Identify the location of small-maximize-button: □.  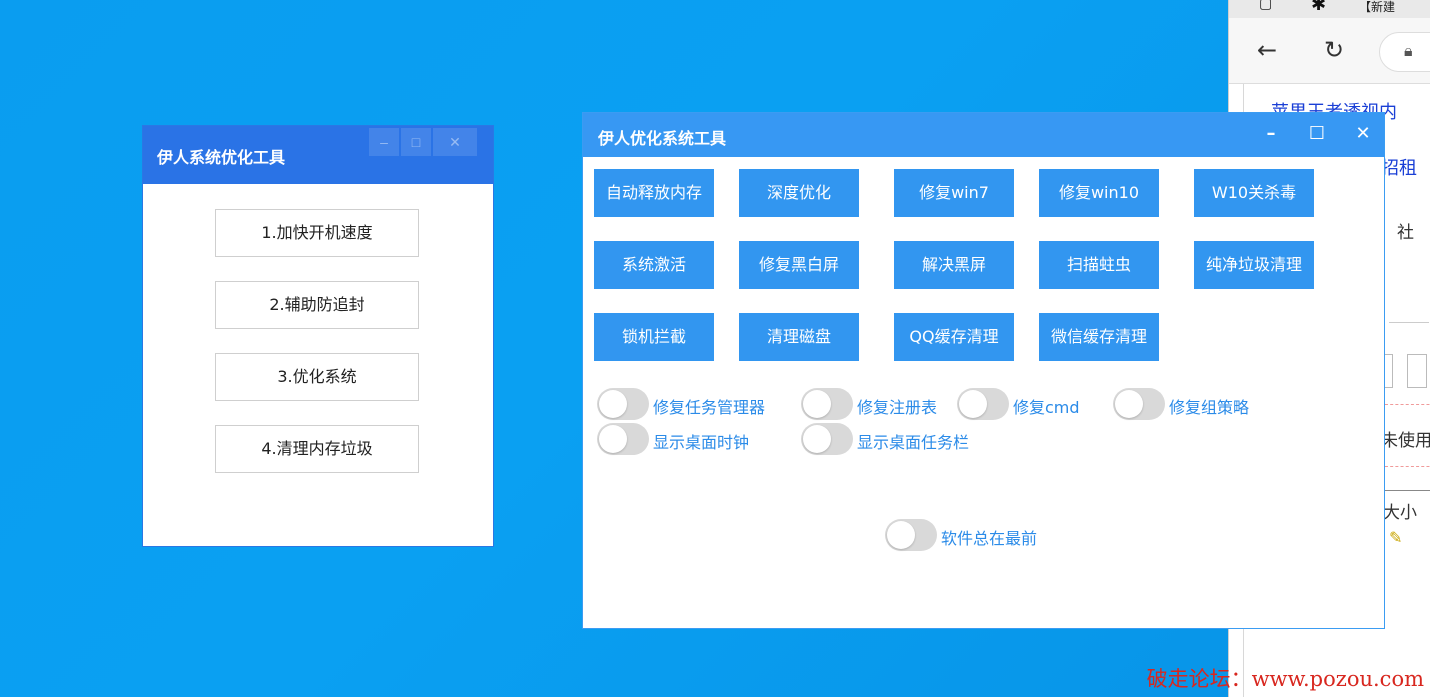
(416, 142).